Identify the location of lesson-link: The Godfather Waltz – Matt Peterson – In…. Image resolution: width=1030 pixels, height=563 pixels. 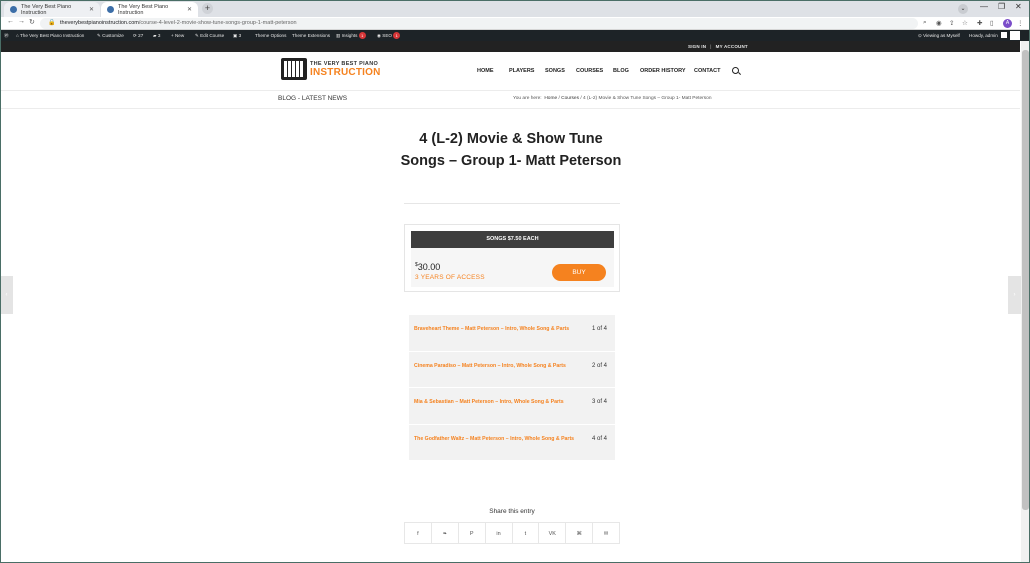
(499, 439).